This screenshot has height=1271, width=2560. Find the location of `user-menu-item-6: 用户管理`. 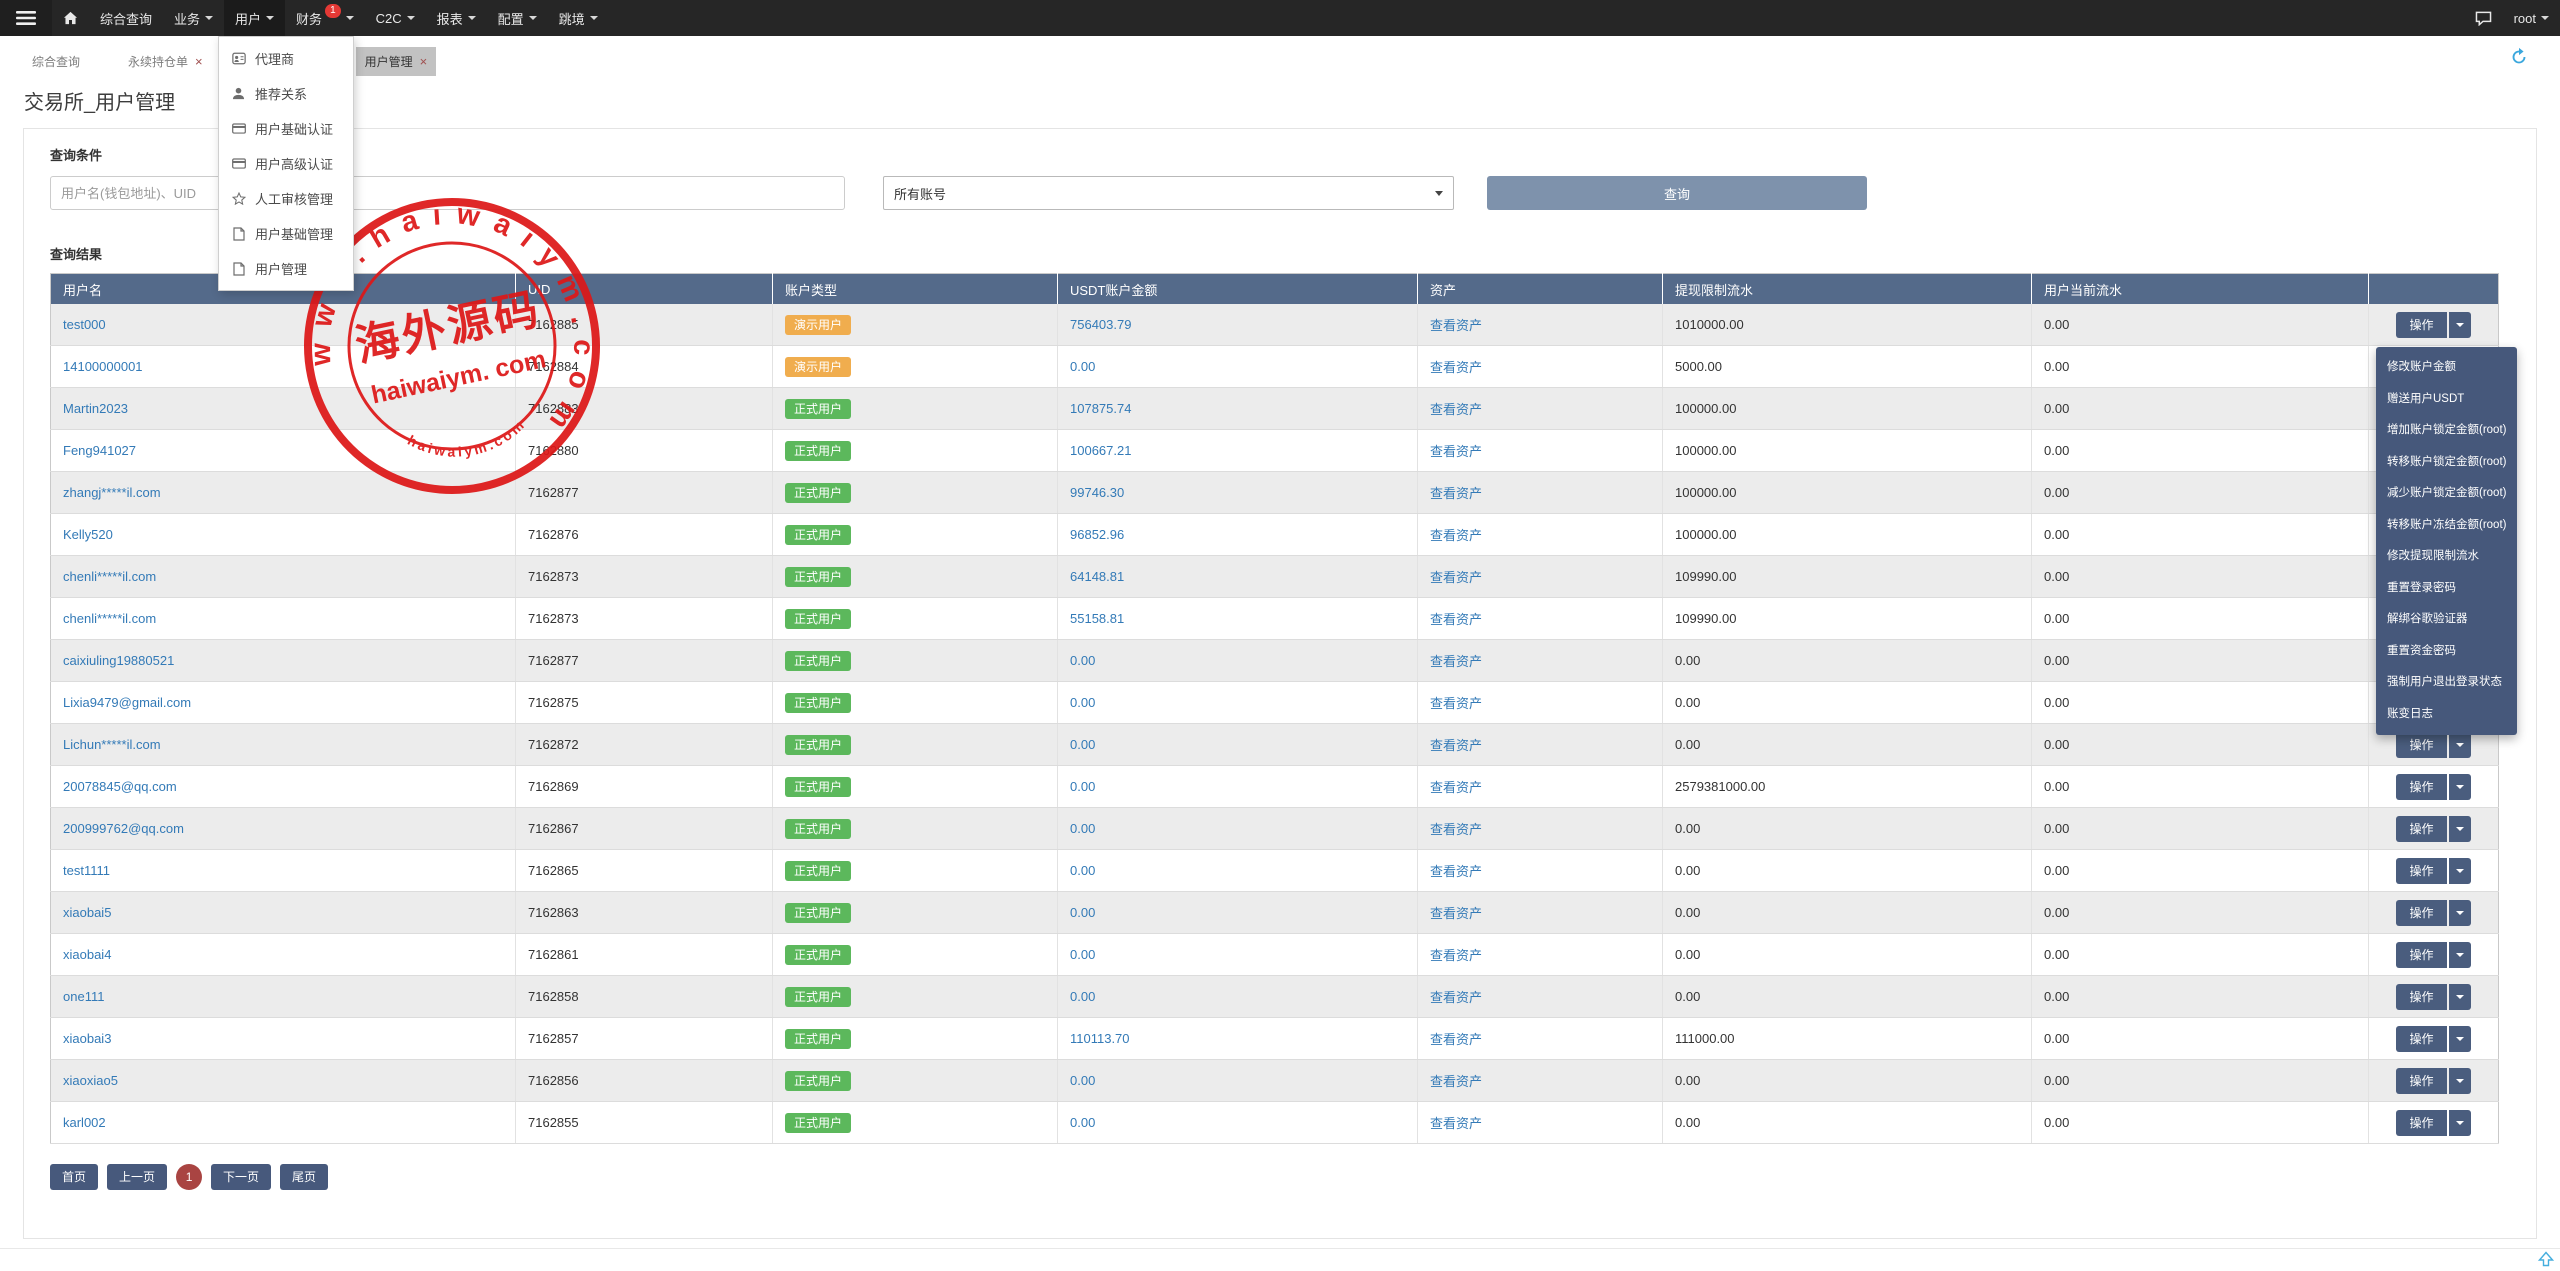

user-menu-item-6: 用户管理 is located at coordinates (286, 268).